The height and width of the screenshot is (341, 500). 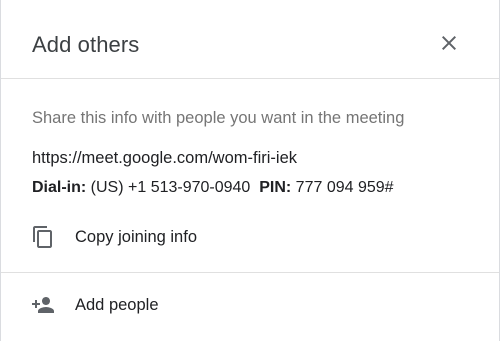 What do you see at coordinates (136, 236) in the screenshot?
I see `copy-joining-info-label: Copy joining info` at bounding box center [136, 236].